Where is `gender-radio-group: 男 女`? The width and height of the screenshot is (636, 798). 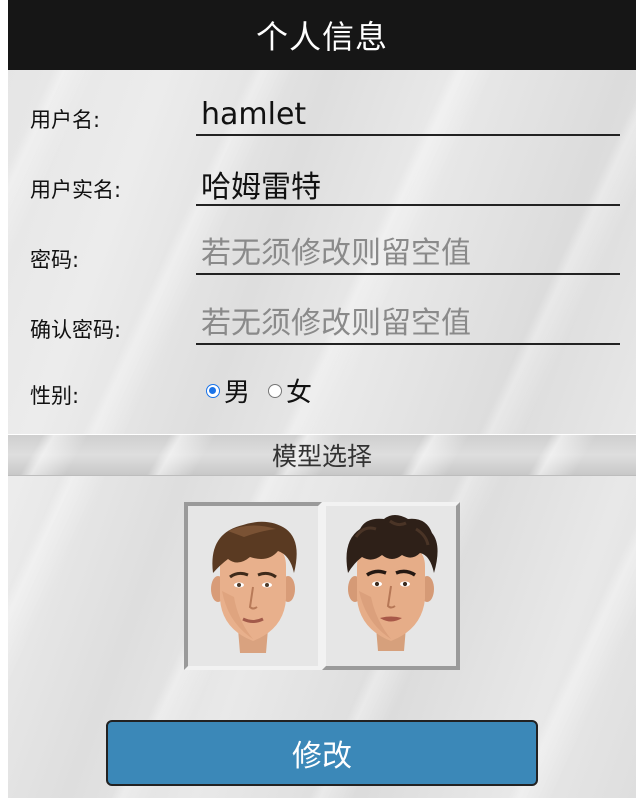
gender-radio-group: 男 女 is located at coordinates (259, 390).